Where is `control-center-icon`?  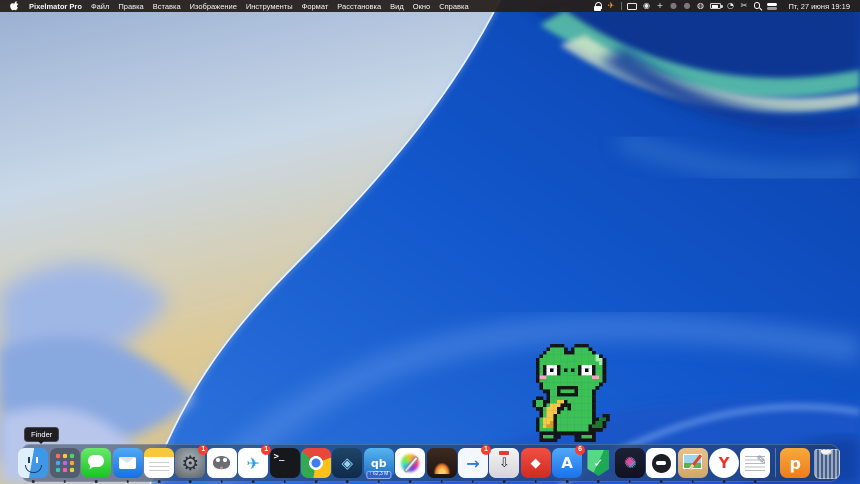 control-center-icon is located at coordinates (772, 6).